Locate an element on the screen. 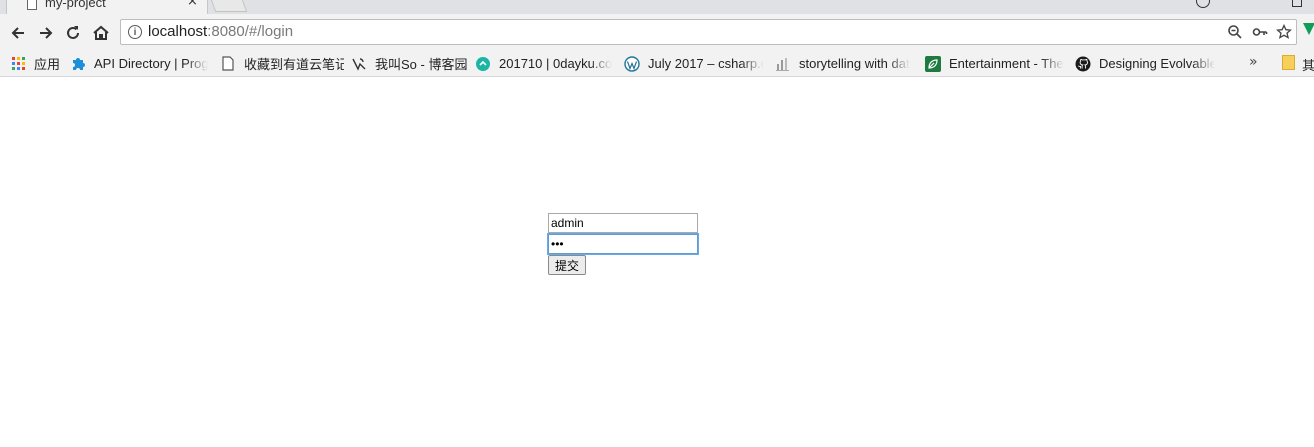 This screenshot has width=1314, height=447. zoom-icon is located at coordinates (1235, 32).